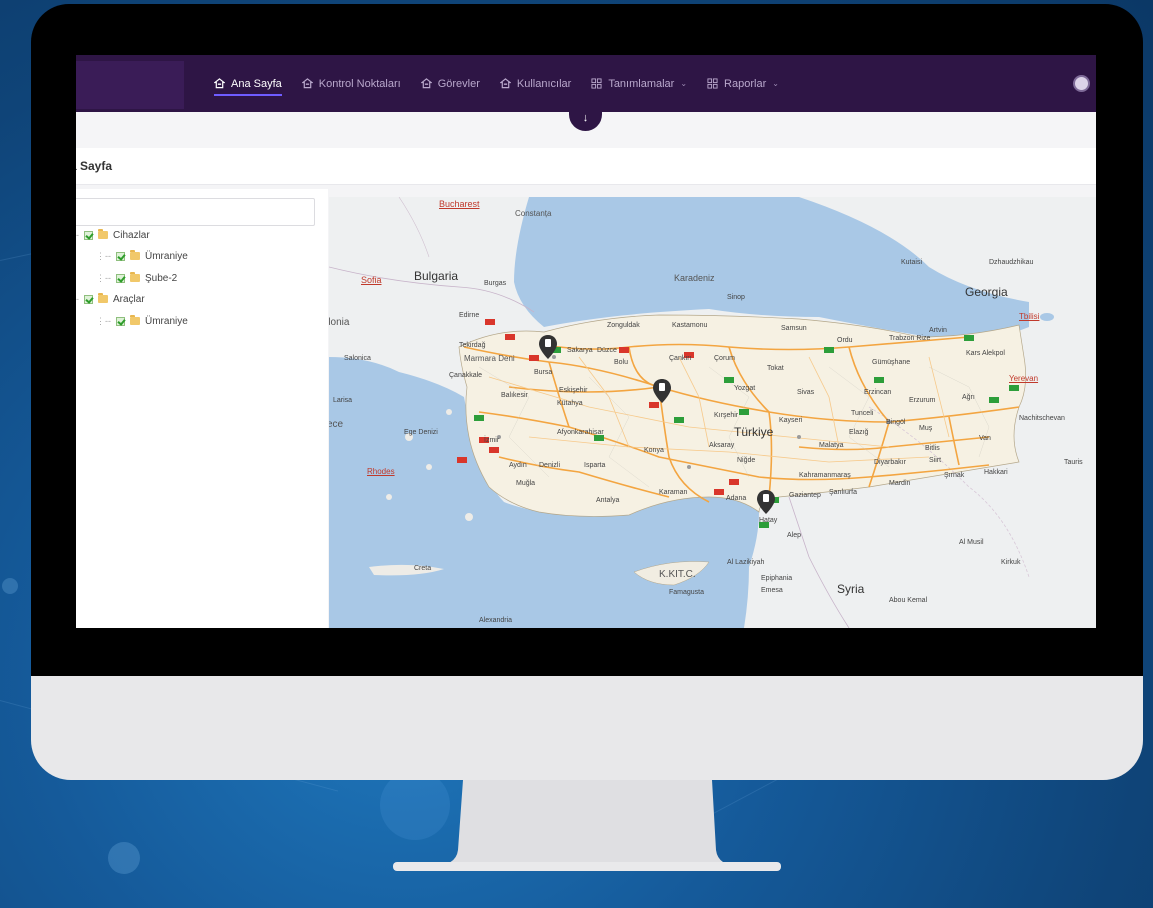 The width and height of the screenshot is (1153, 908). What do you see at coordinates (459, 204) in the screenshot?
I see `map-link-bucharest: Bucharest` at bounding box center [459, 204].